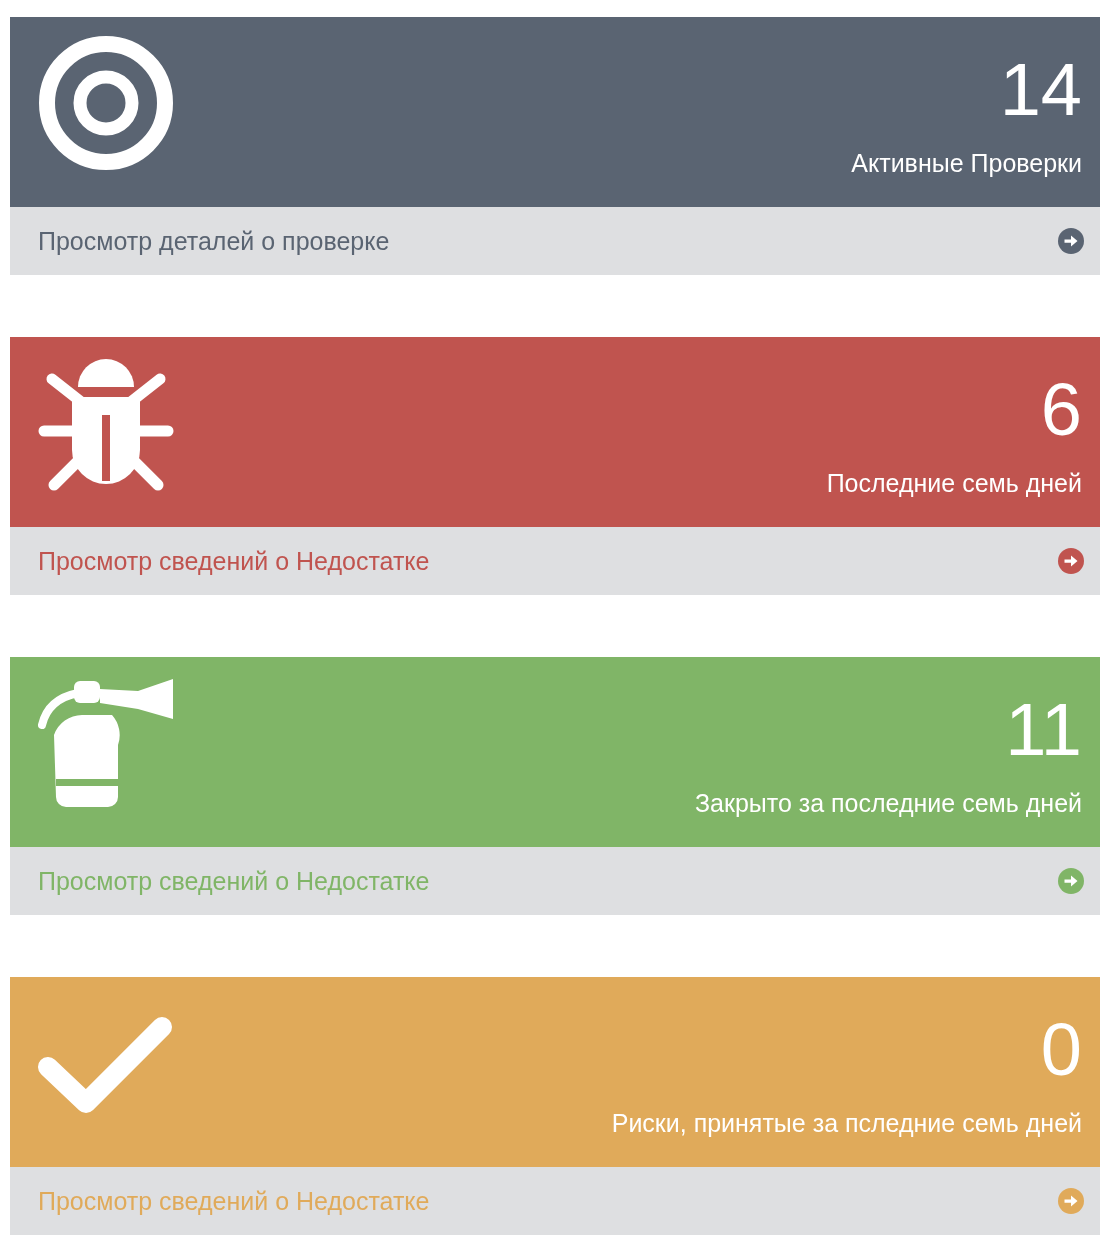  Describe the element at coordinates (888, 803) in the screenshot. I see `panel-title: Закрыто за последние семь дней` at that location.